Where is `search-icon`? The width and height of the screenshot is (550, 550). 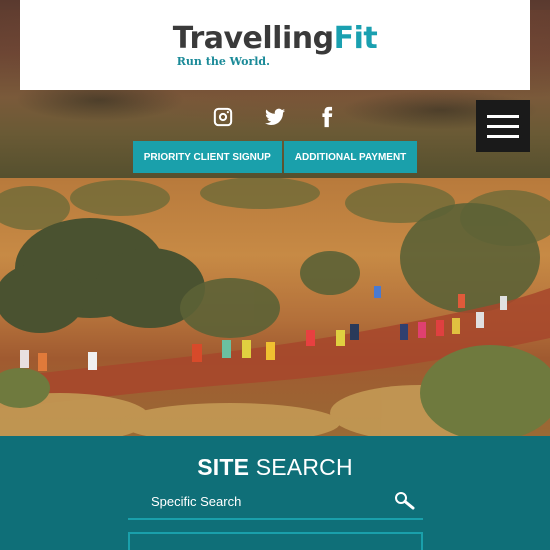
search-icon is located at coordinates (405, 501).